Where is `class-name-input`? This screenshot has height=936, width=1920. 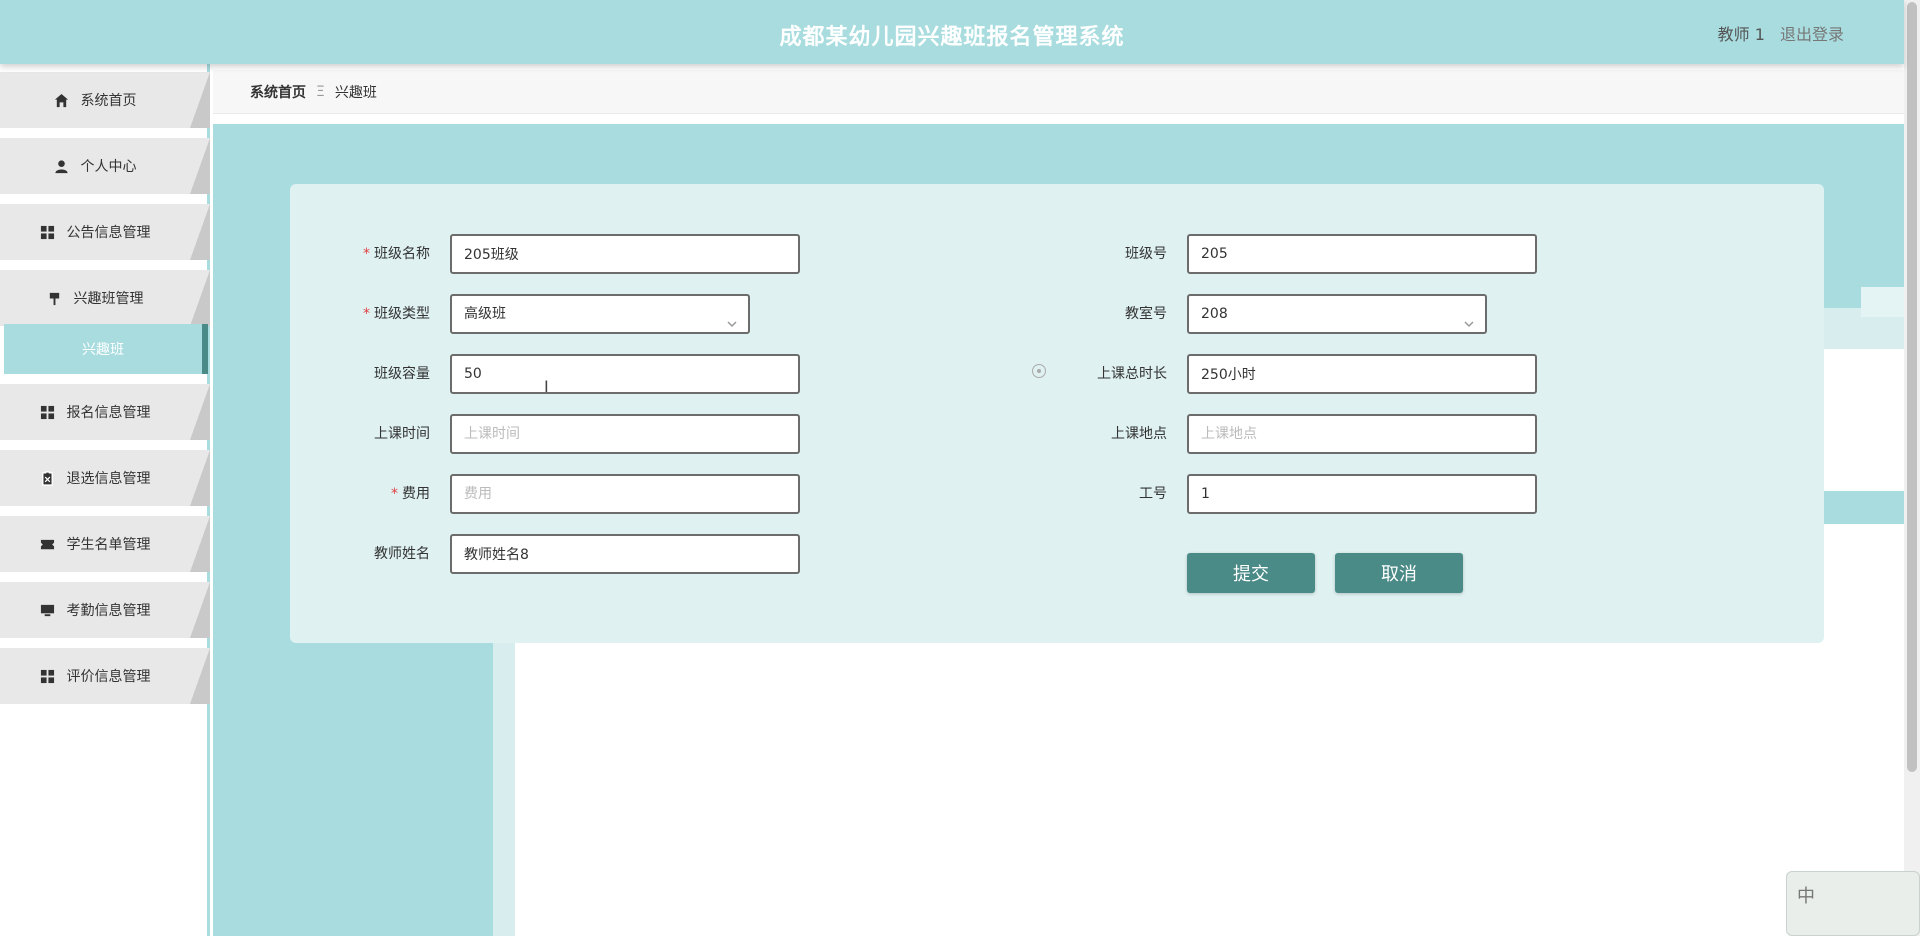 class-name-input is located at coordinates (625, 254).